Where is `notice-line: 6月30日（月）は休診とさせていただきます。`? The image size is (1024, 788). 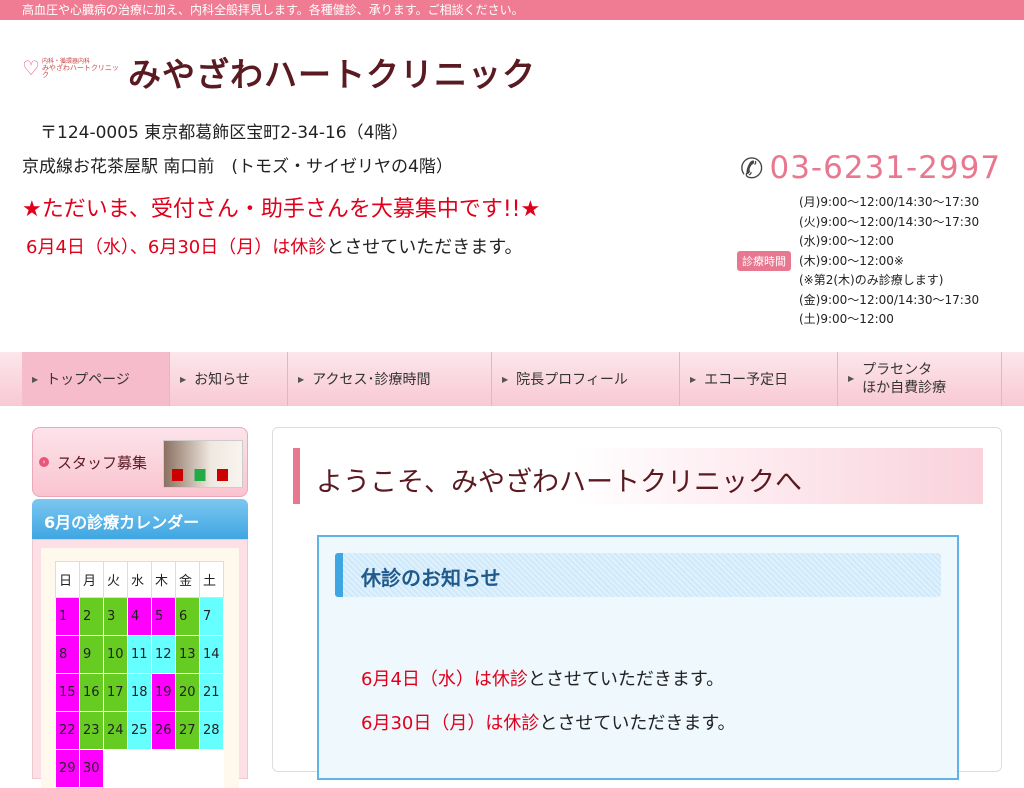
notice-line: 6月30日（月）は休診とさせていただきます。 is located at coordinates (548, 722).